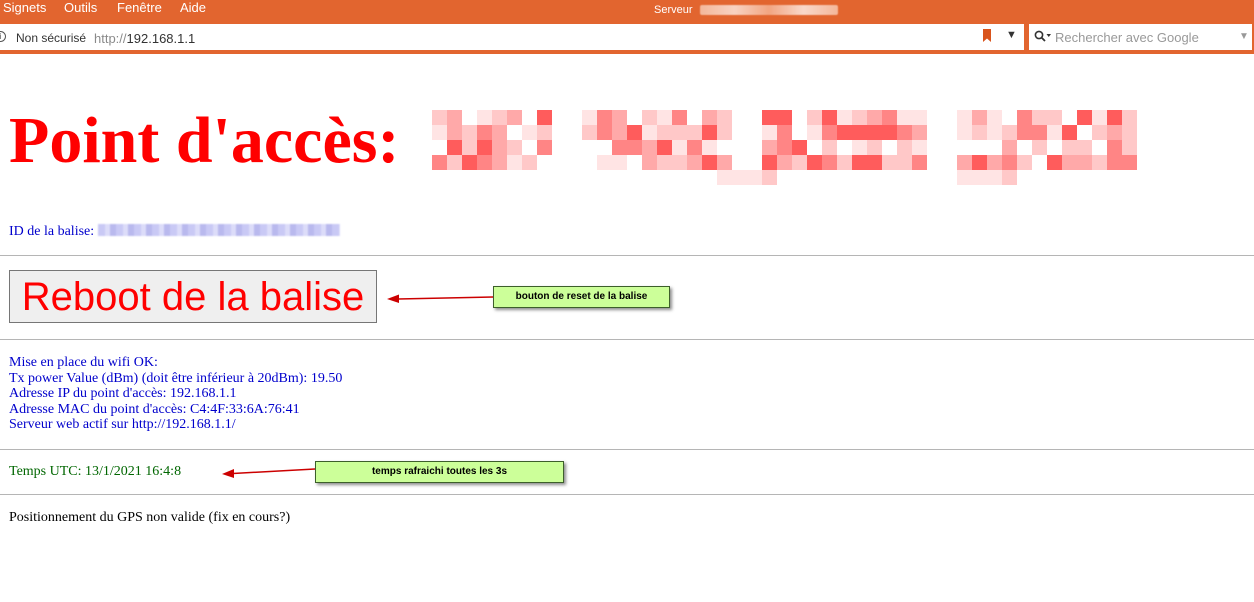 Image resolution: width=1254 pixels, height=602 pixels. Describe the element at coordinates (1011, 35) in the screenshot. I see `url-dropdown-icon: ▼` at that location.